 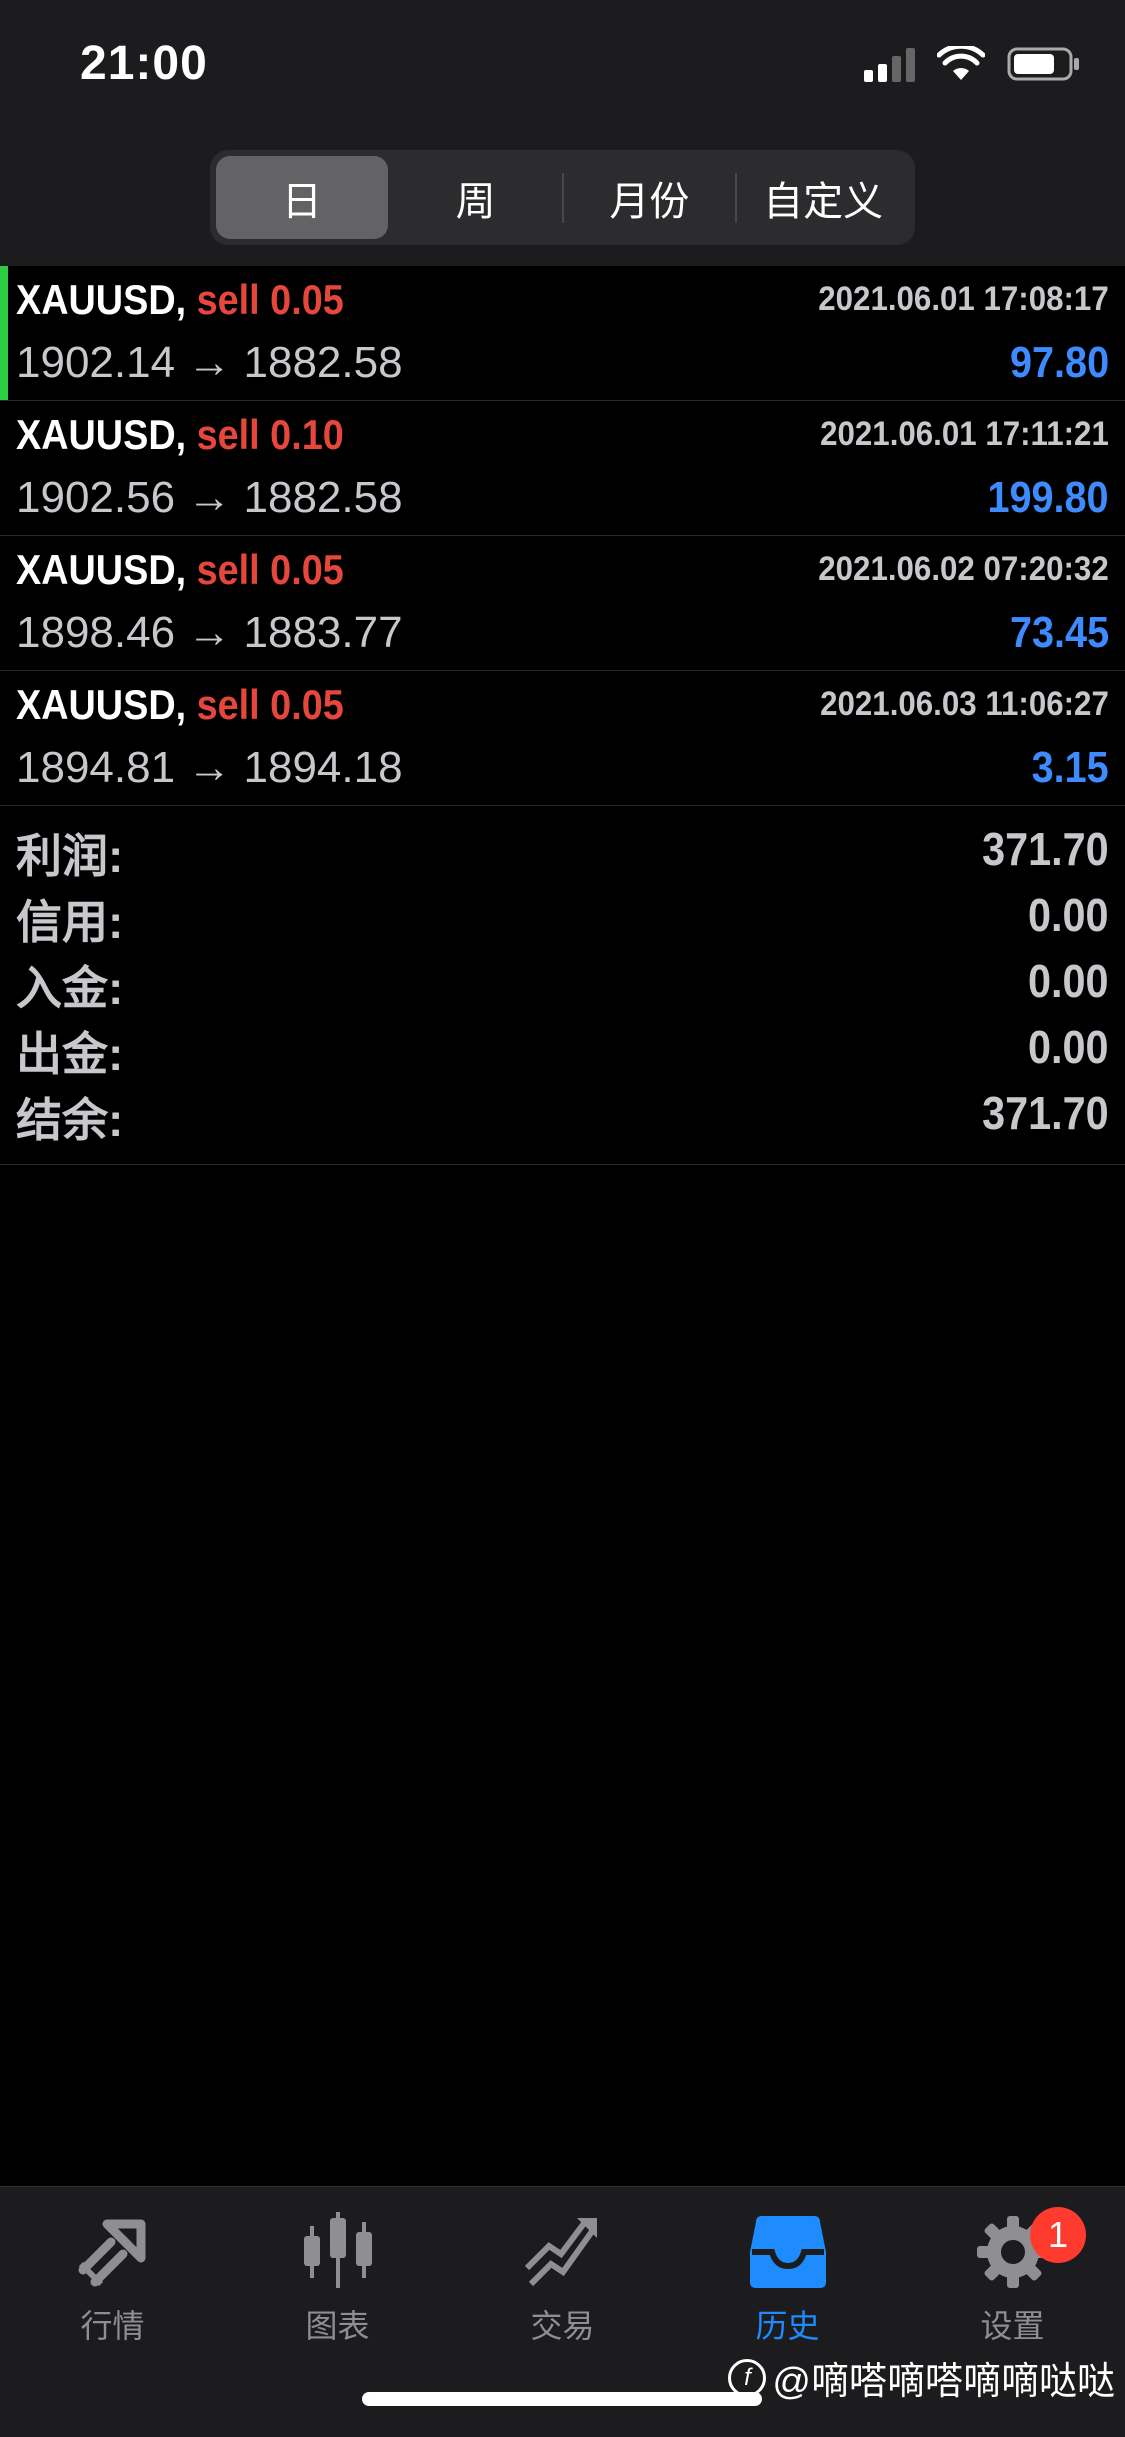 What do you see at coordinates (562, 133) in the screenshot?
I see `top-header: 21:00 日 周 月份 自定义` at bounding box center [562, 133].